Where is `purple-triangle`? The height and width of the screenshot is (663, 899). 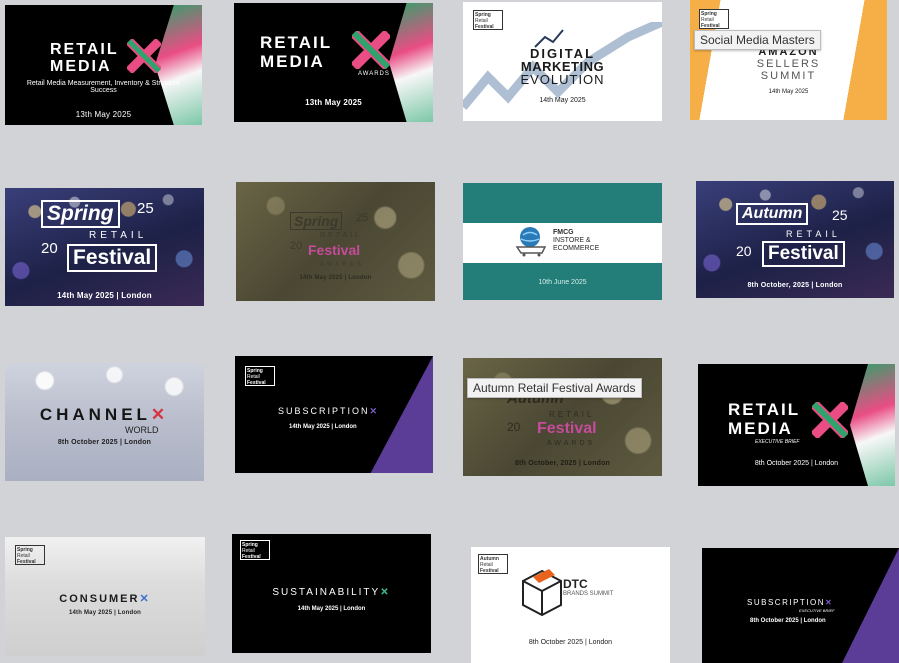 purple-triangle is located at coordinates (870, 605).